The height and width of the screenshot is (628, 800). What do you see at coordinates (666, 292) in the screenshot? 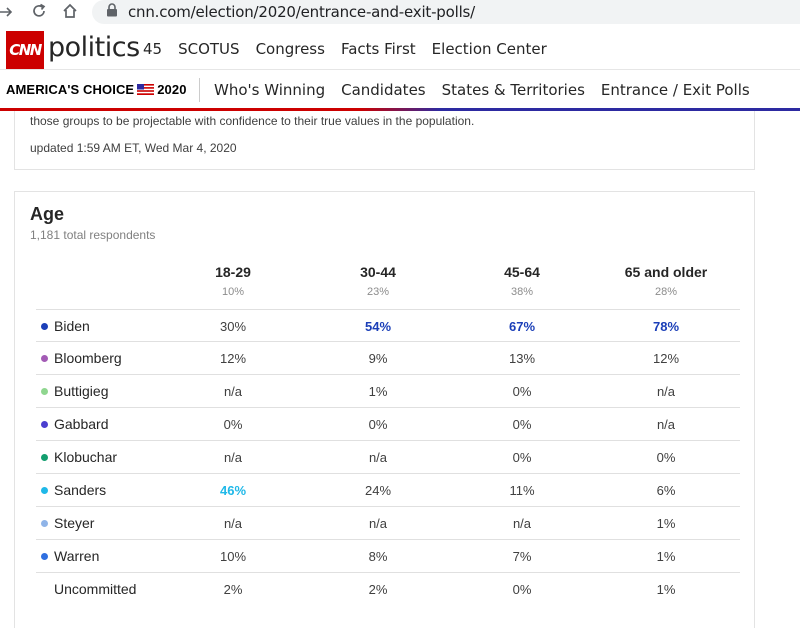
I see `column-share: 28%` at bounding box center [666, 292].